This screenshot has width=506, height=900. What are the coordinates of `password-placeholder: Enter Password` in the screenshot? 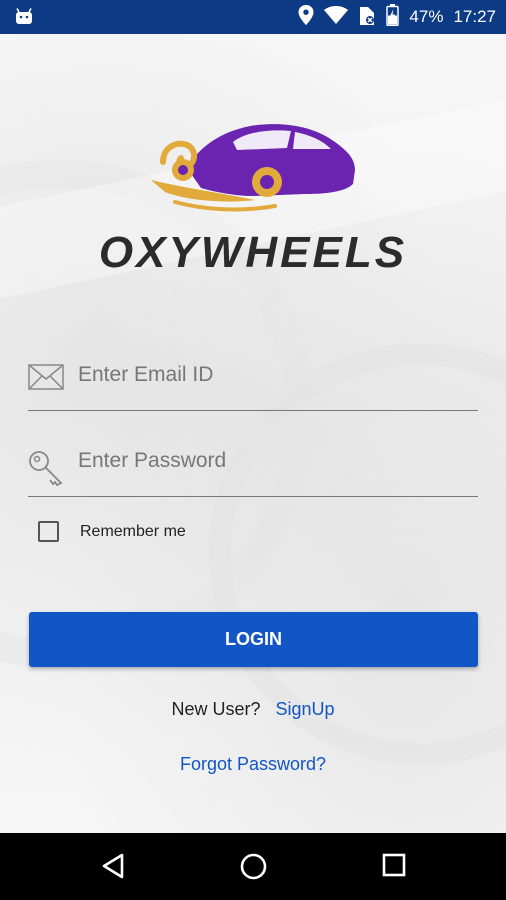 It's located at (152, 461).